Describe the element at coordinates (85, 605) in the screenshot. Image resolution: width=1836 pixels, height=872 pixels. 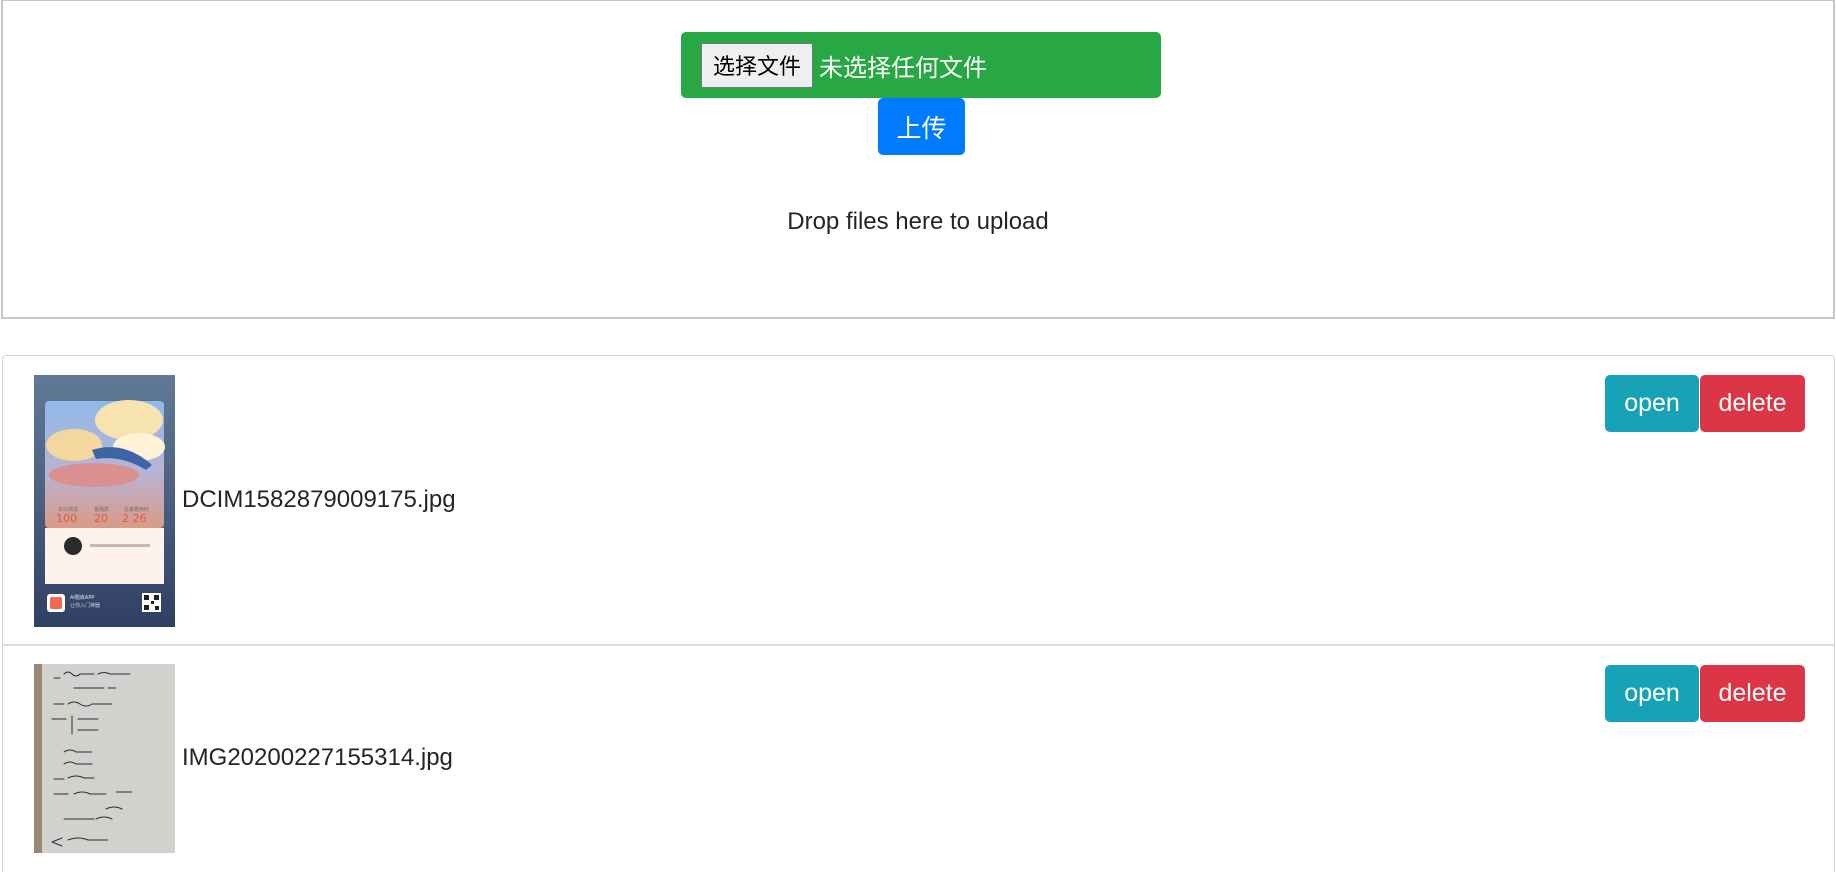
I see `thumb-footer-sub: 让你入门神器` at that location.